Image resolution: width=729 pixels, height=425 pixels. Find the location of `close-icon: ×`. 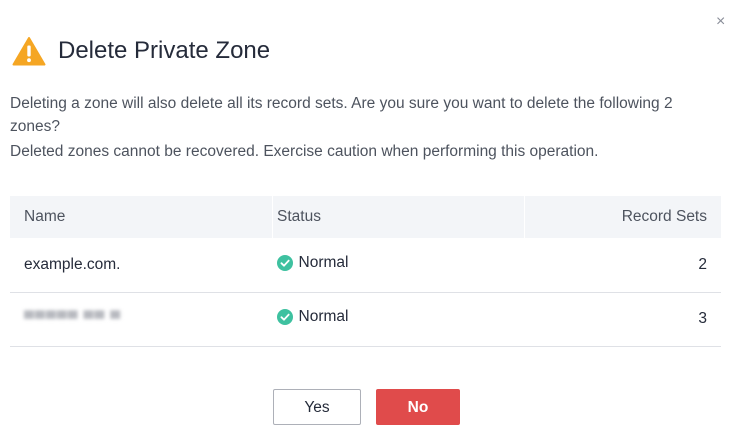

close-icon: × is located at coordinates (722, 22).